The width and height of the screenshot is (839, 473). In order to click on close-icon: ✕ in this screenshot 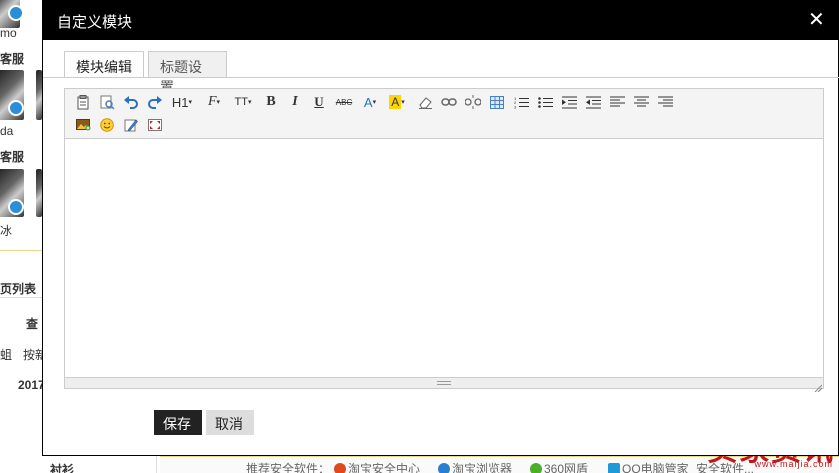, I will do `click(816, 20)`.